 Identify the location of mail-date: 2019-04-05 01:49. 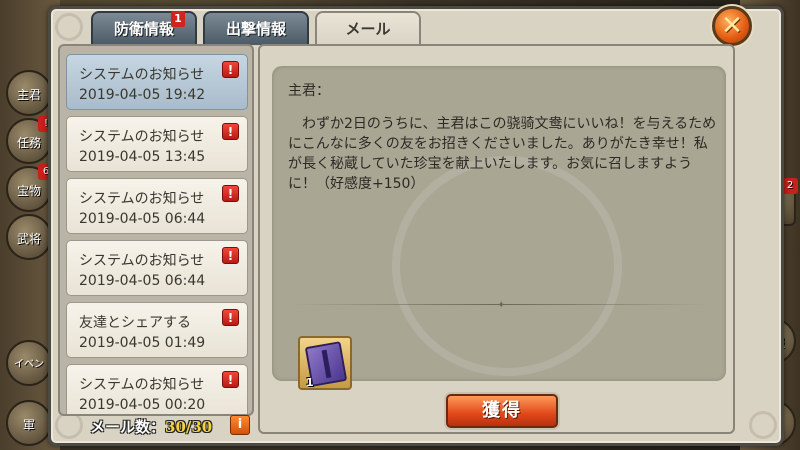
(142, 343).